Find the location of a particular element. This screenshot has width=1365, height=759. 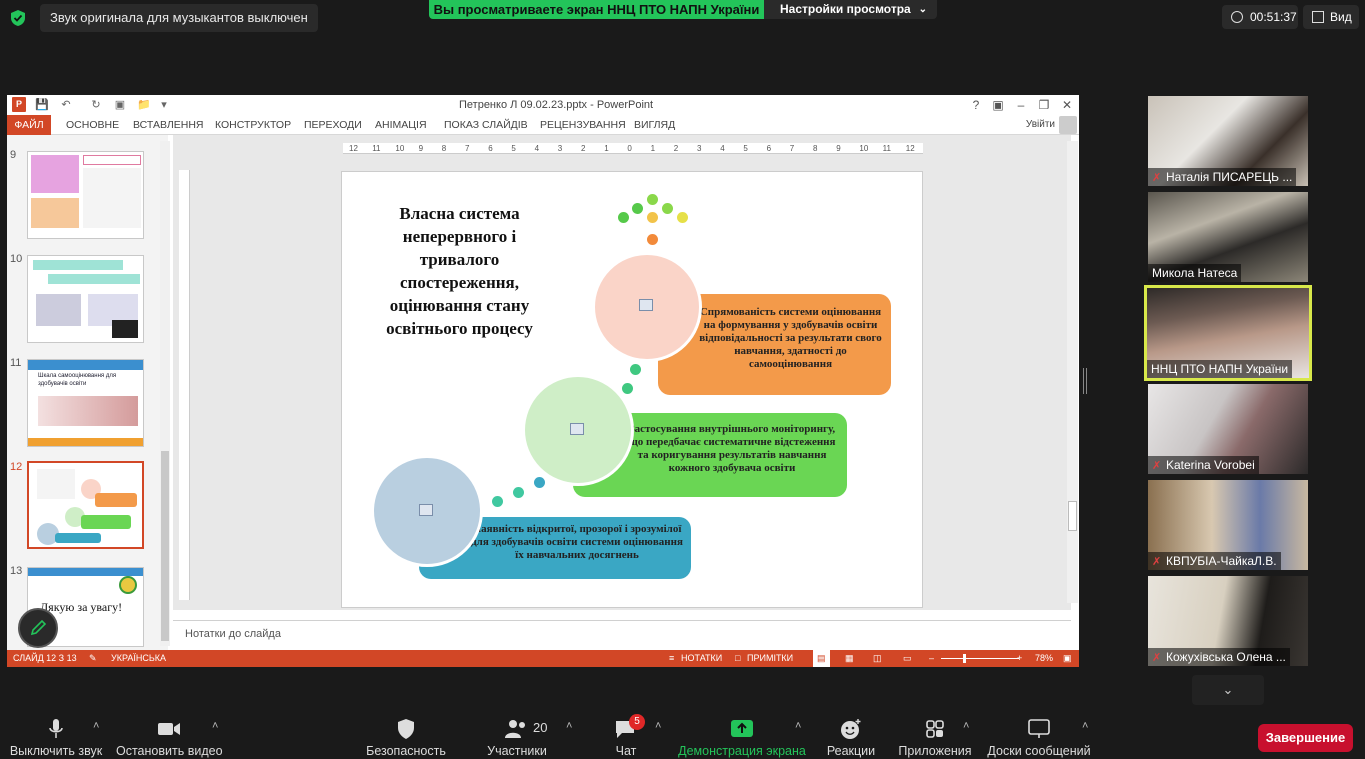

participant-tile: ✗ КВПУБІА-ЧайкаЛ.В. is located at coordinates (1228, 525).